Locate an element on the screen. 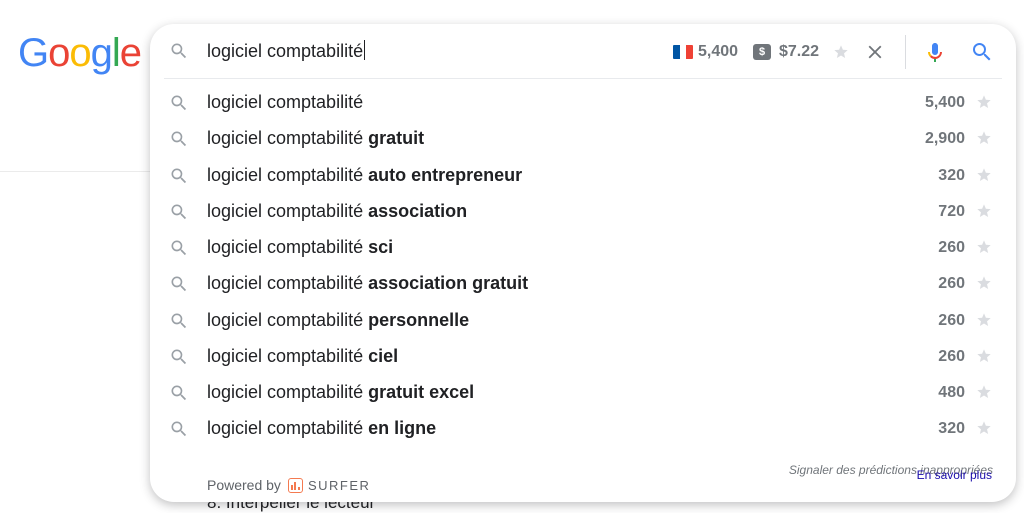 This screenshot has width=1024, height=513. suggestion-text: logiciel comptabilité gratuit is located at coordinates (315, 138).